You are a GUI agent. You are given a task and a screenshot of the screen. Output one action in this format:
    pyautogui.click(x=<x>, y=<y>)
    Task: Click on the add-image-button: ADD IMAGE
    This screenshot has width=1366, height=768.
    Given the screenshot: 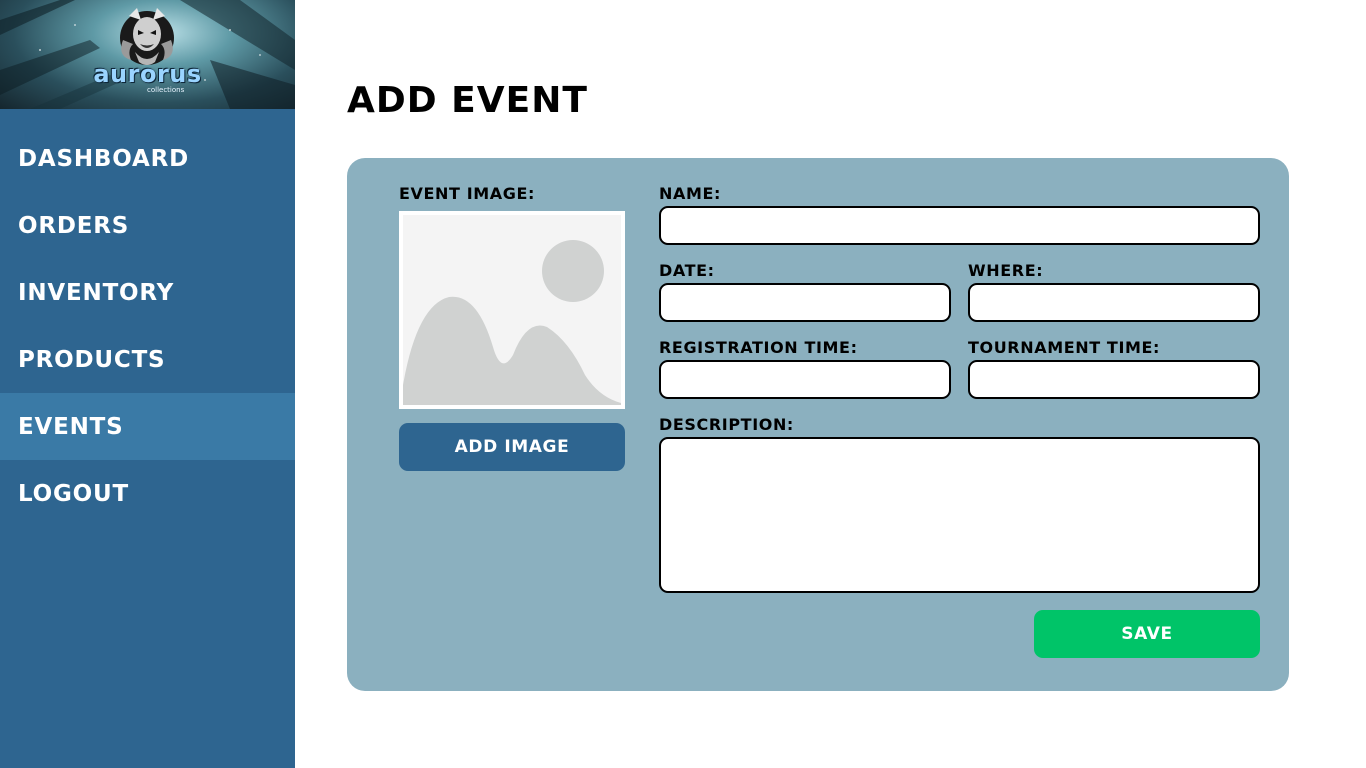 What is the action you would take?
    pyautogui.click(x=512, y=447)
    